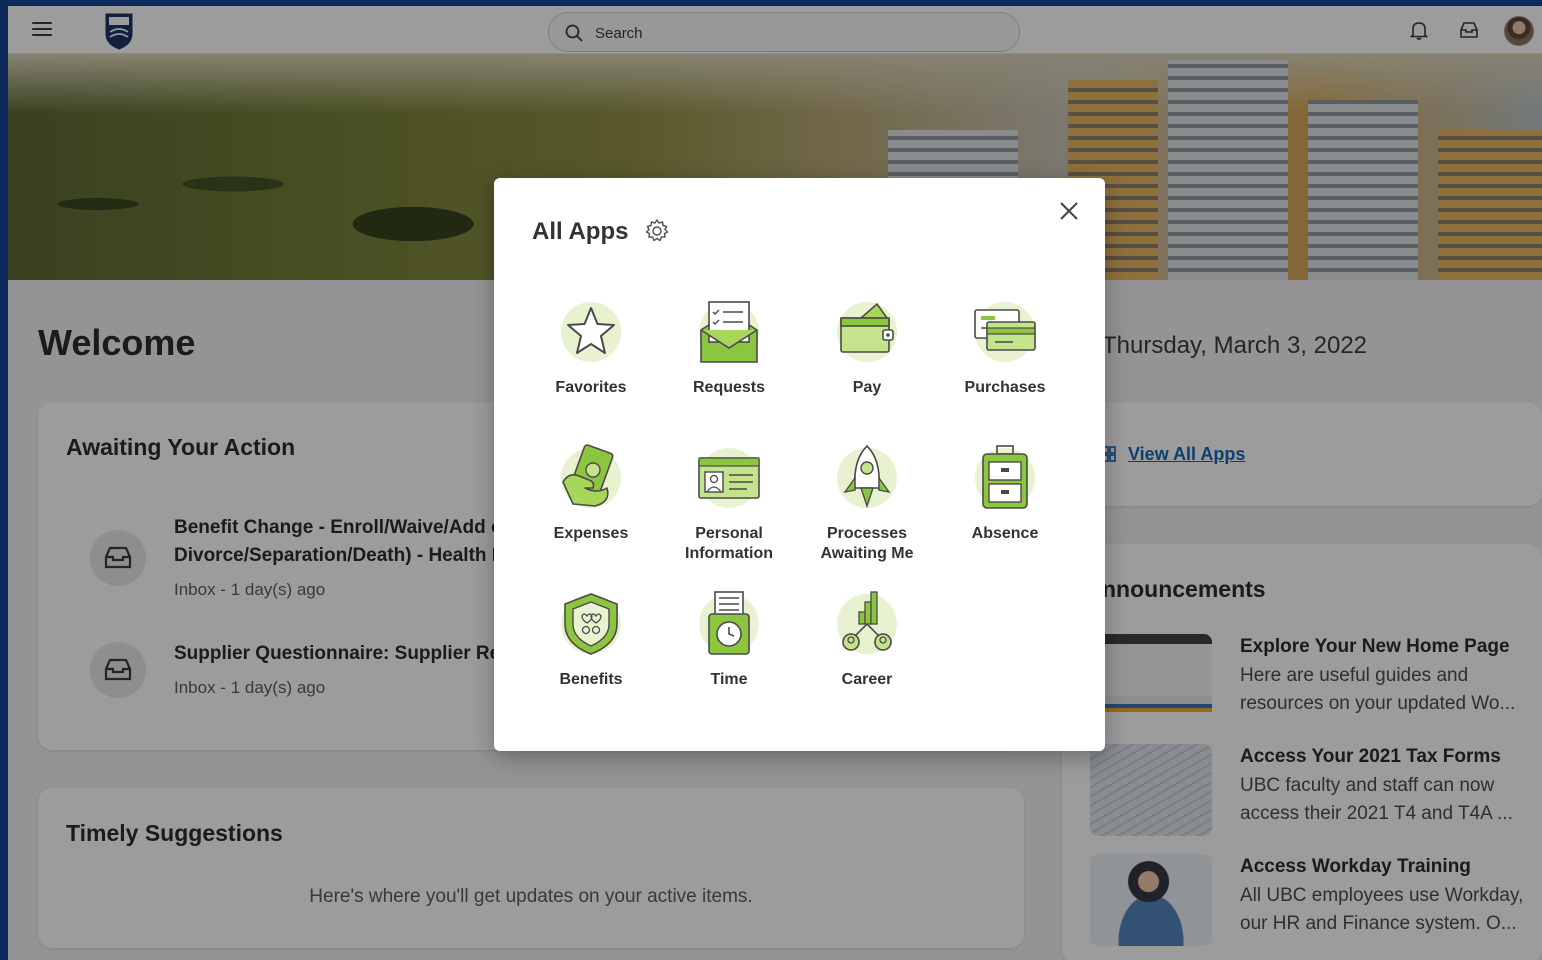 The height and width of the screenshot is (960, 1542). What do you see at coordinates (1005, 330) in the screenshot?
I see `credit-cards-icon` at bounding box center [1005, 330].